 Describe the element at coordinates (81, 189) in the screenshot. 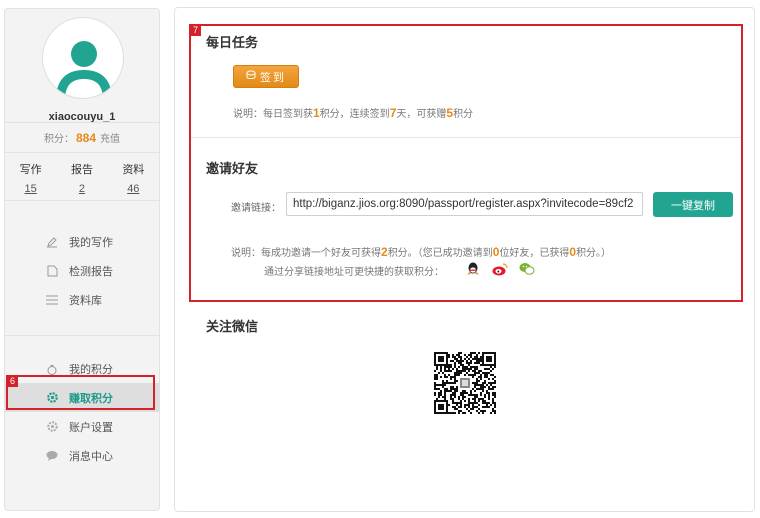

I see `stat-value-link: 2` at that location.